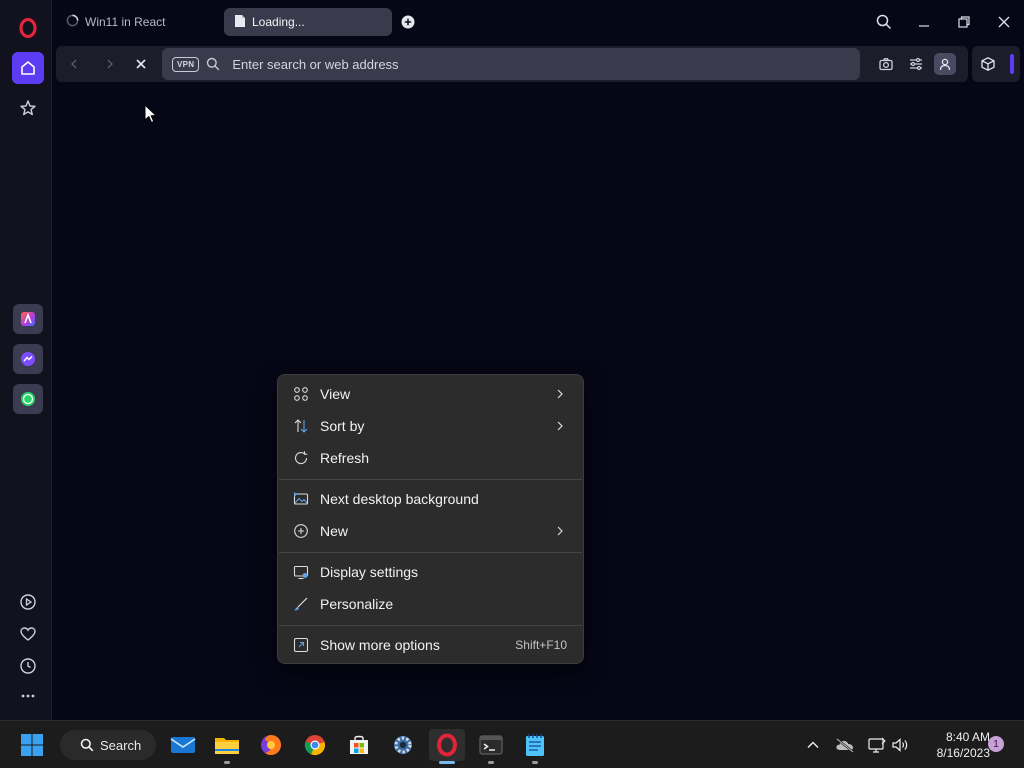 The width and height of the screenshot is (1024, 768). What do you see at coordinates (403, 745) in the screenshot?
I see `settings-icon` at bounding box center [403, 745].